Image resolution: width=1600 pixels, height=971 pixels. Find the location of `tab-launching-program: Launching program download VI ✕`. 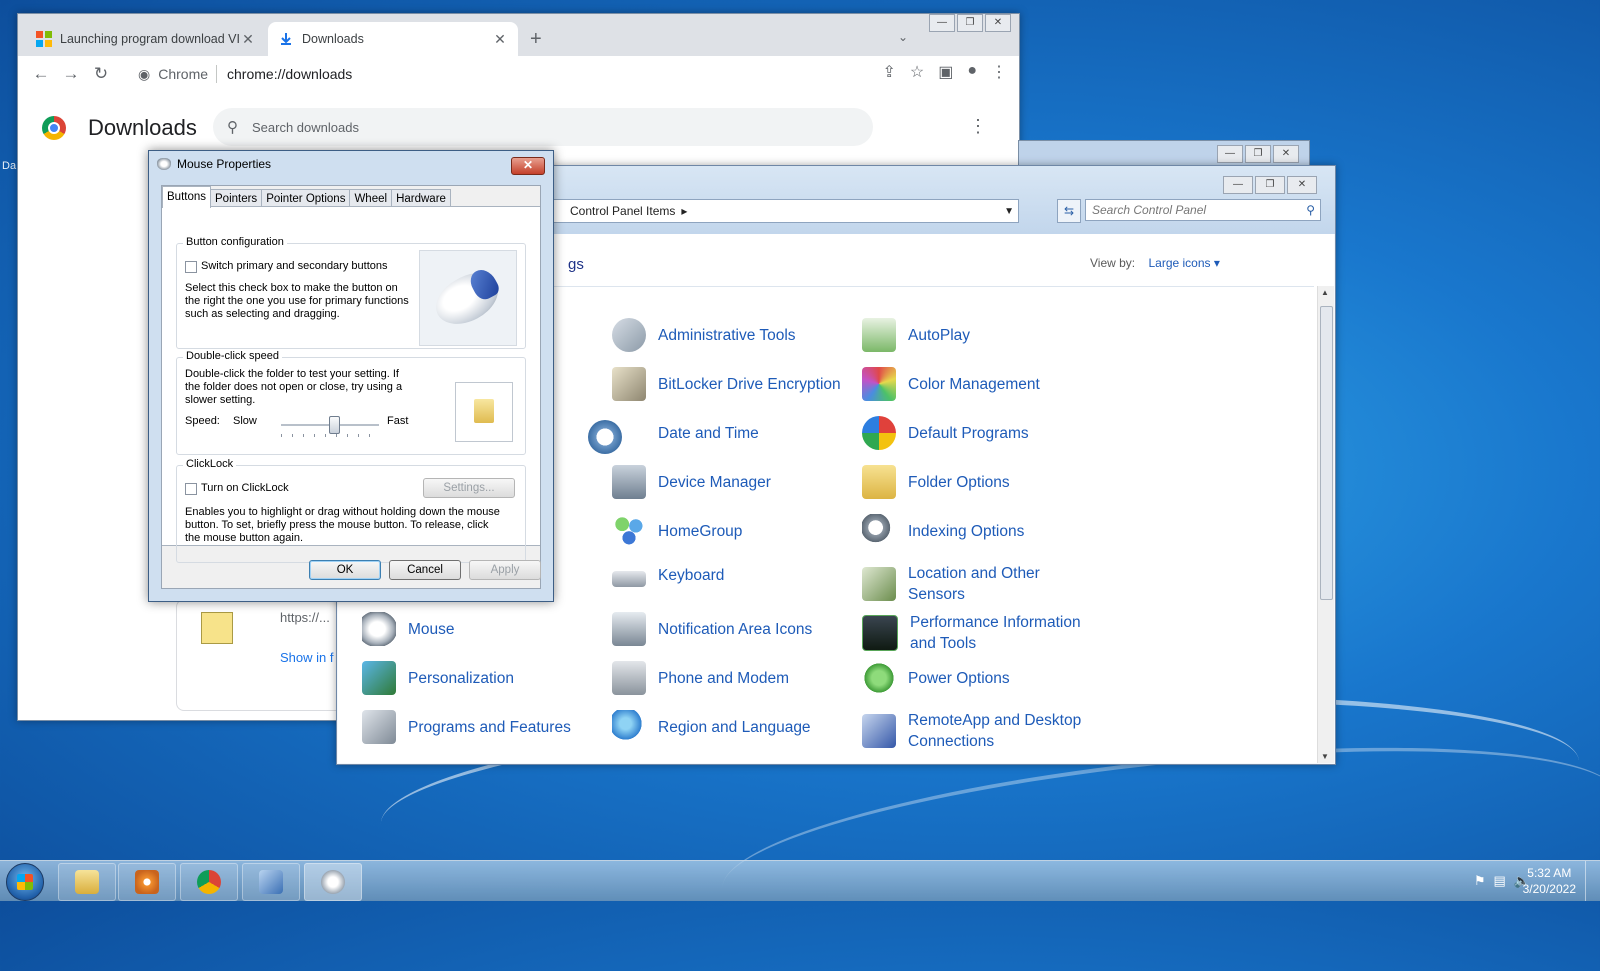

tab-launching-program: Launching program download VI ✕ is located at coordinates (146, 39).